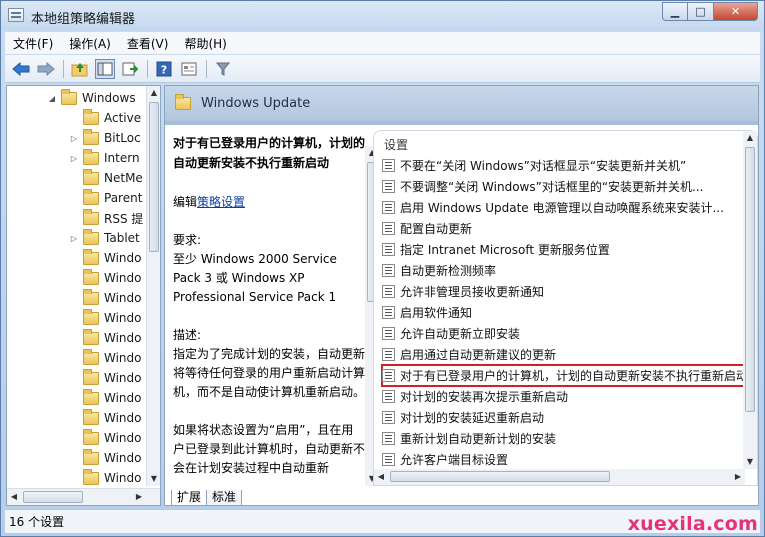 The width and height of the screenshot is (765, 537). Describe the element at coordinates (205, 43) in the screenshot. I see `menu-help: 帮助(H)` at that location.